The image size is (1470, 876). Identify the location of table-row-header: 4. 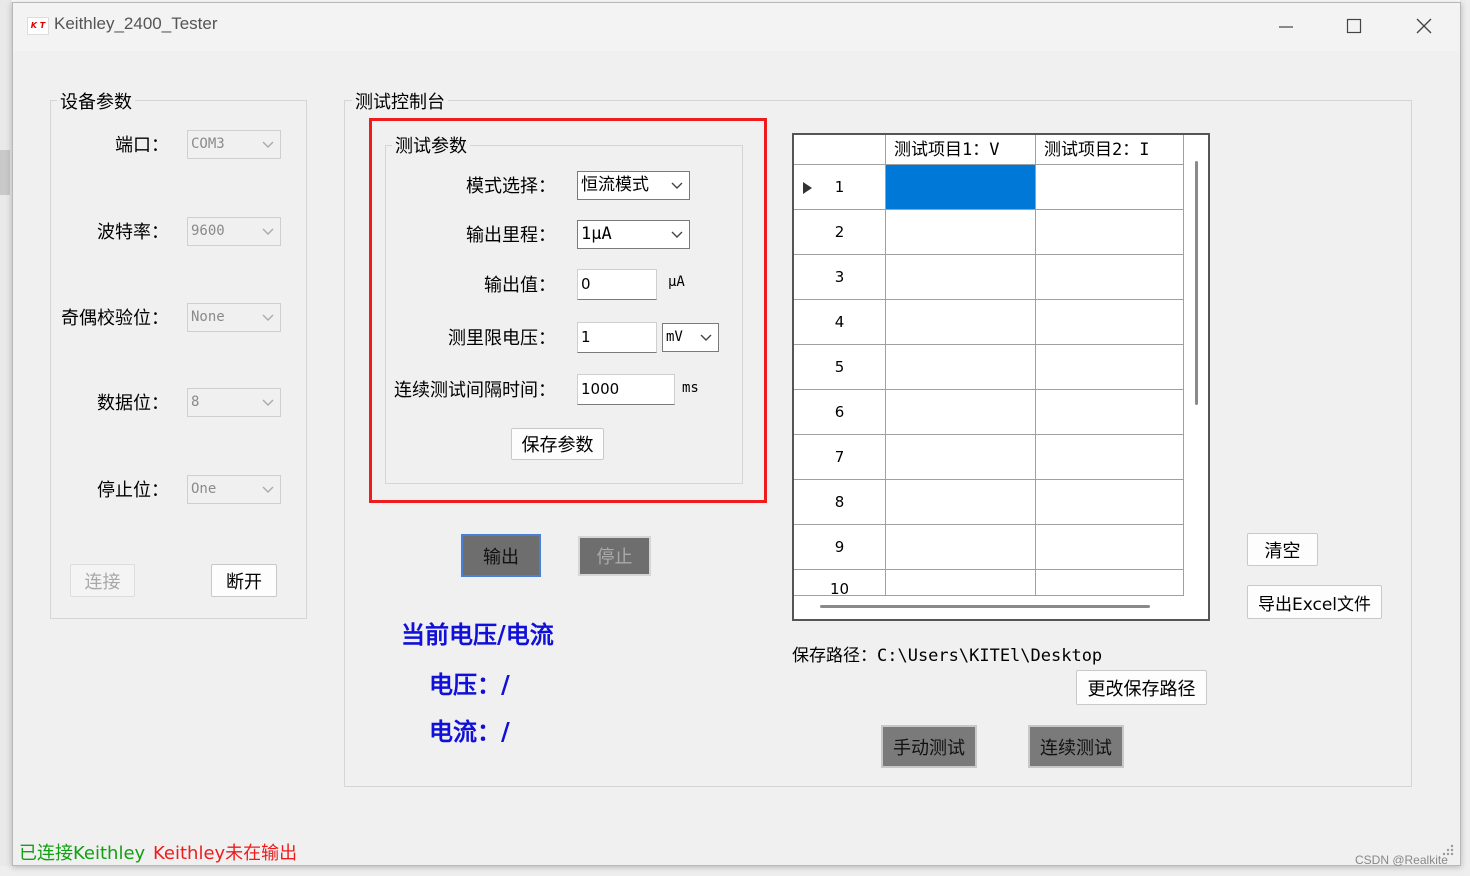
(840, 322).